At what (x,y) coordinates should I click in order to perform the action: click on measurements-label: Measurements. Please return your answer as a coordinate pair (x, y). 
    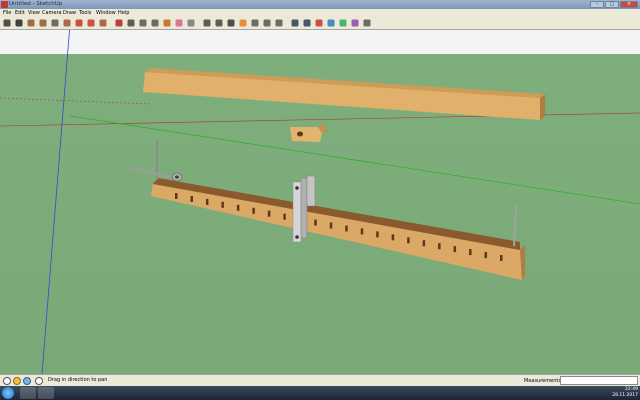
    Looking at the image, I should click on (542, 381).